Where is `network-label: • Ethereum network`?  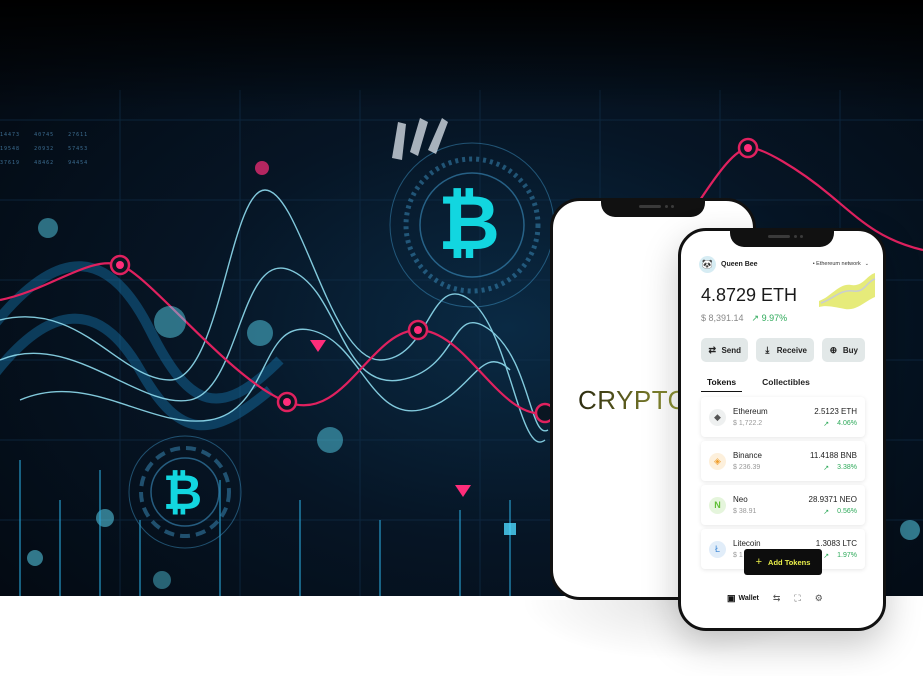
network-label: • Ethereum network is located at coordinates (836, 264).